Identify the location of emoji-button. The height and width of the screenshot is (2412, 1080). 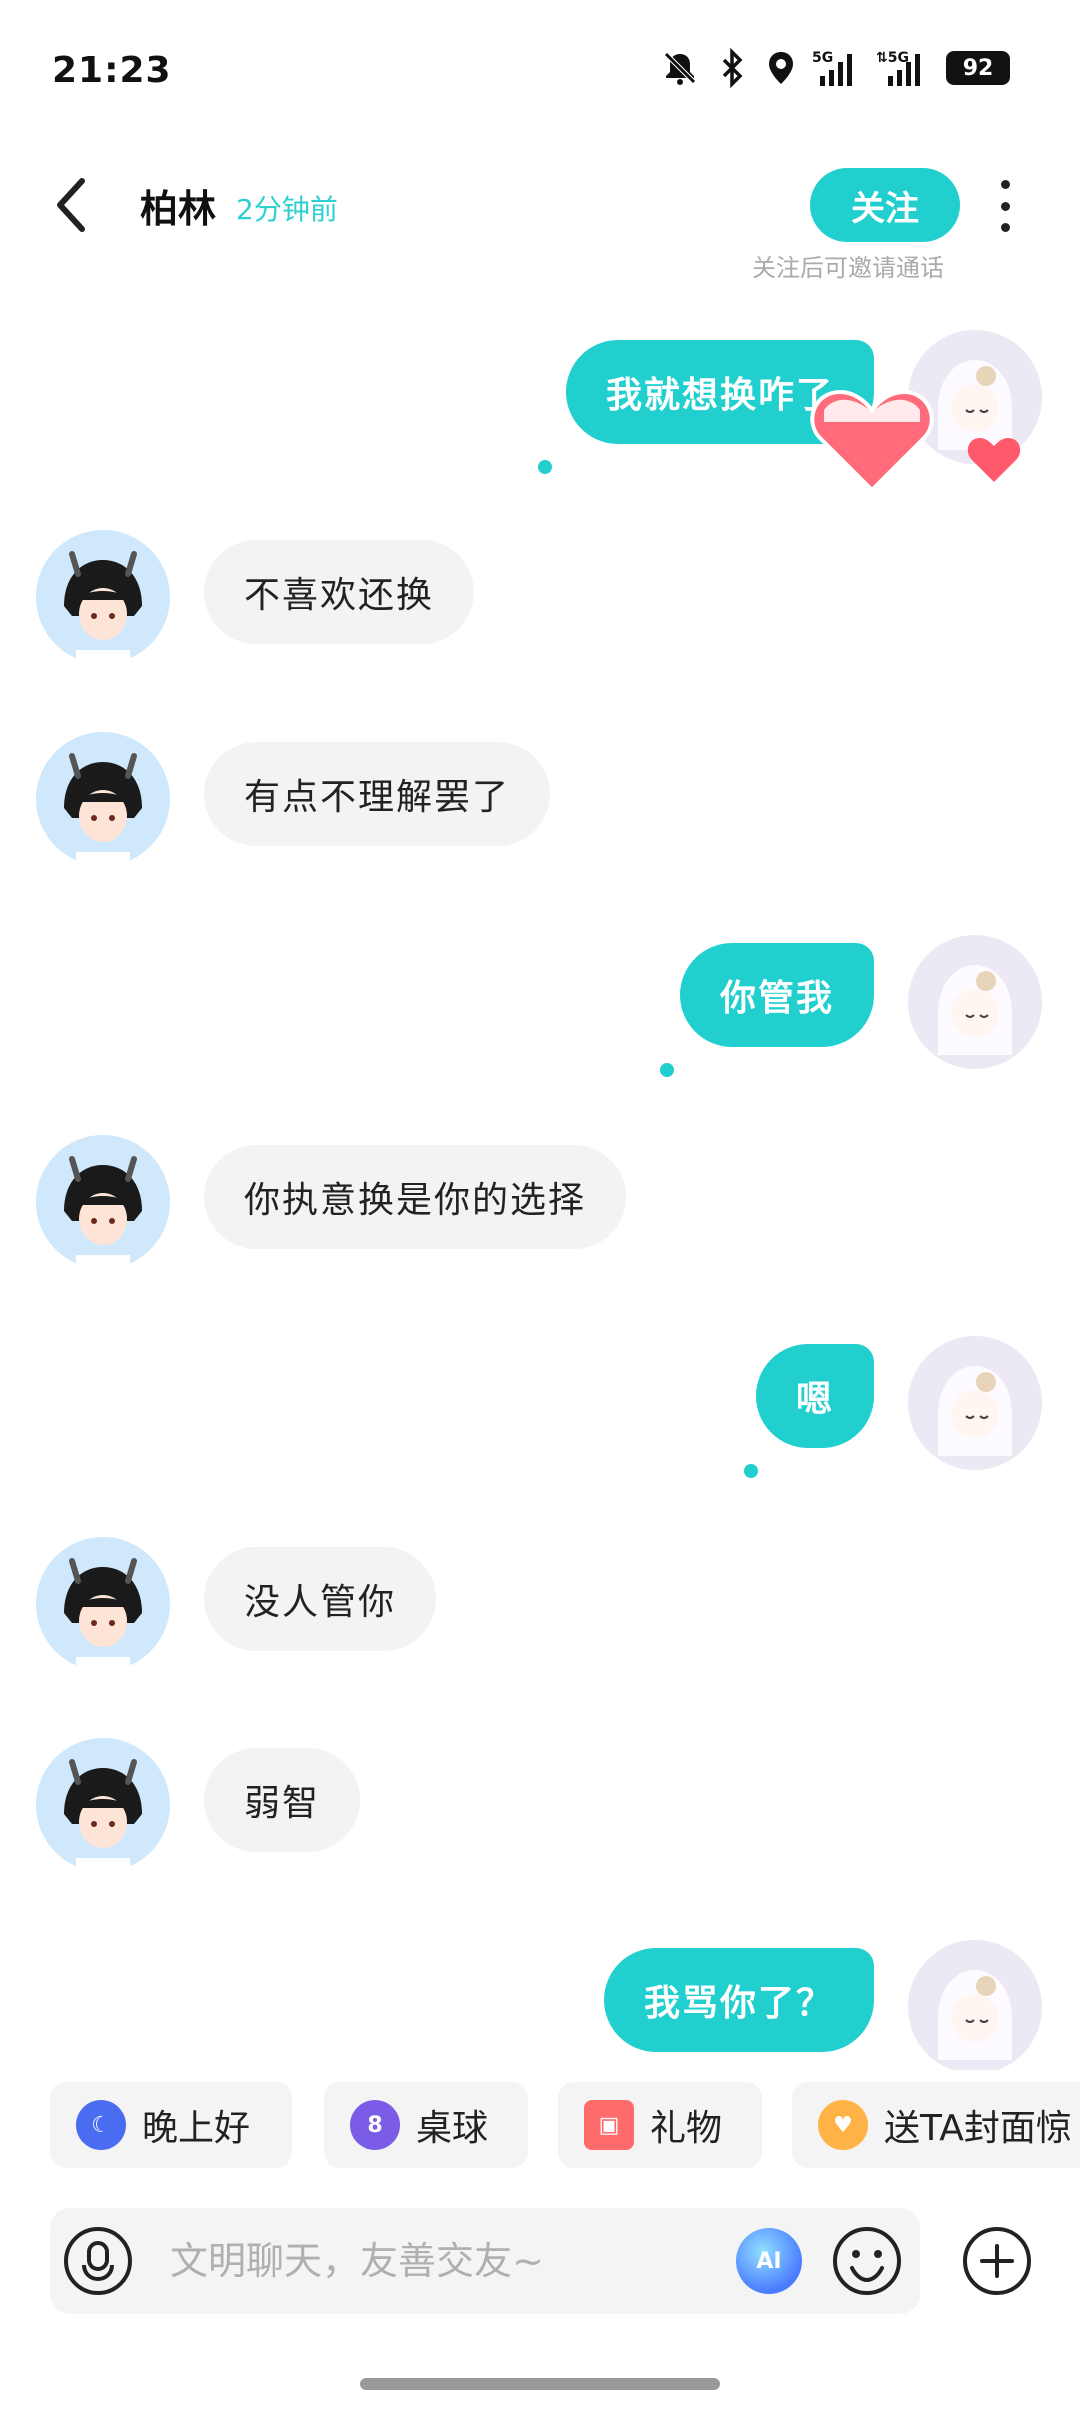
(867, 2261).